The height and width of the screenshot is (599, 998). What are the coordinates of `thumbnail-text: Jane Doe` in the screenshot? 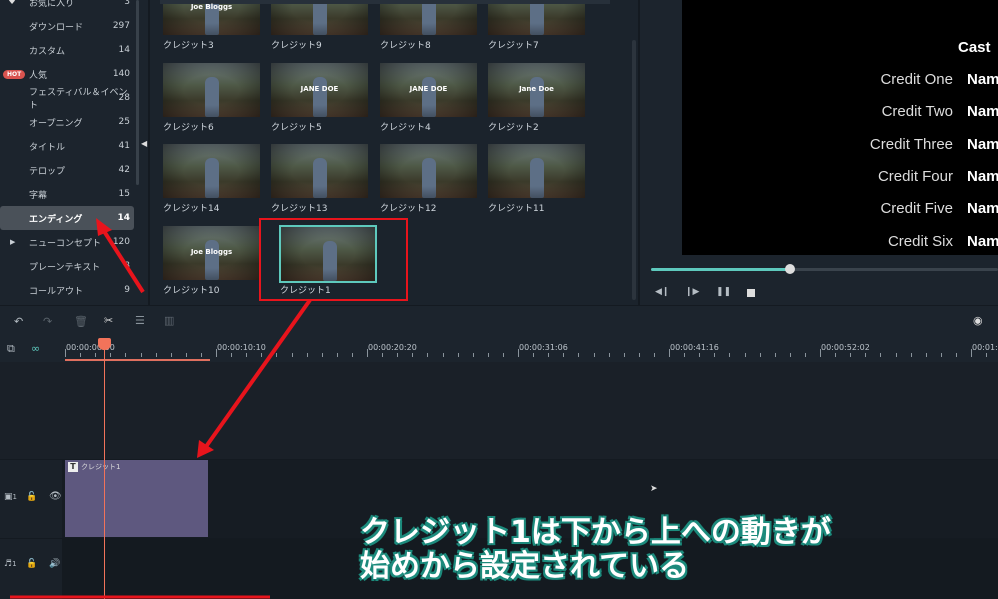 It's located at (536, 89).